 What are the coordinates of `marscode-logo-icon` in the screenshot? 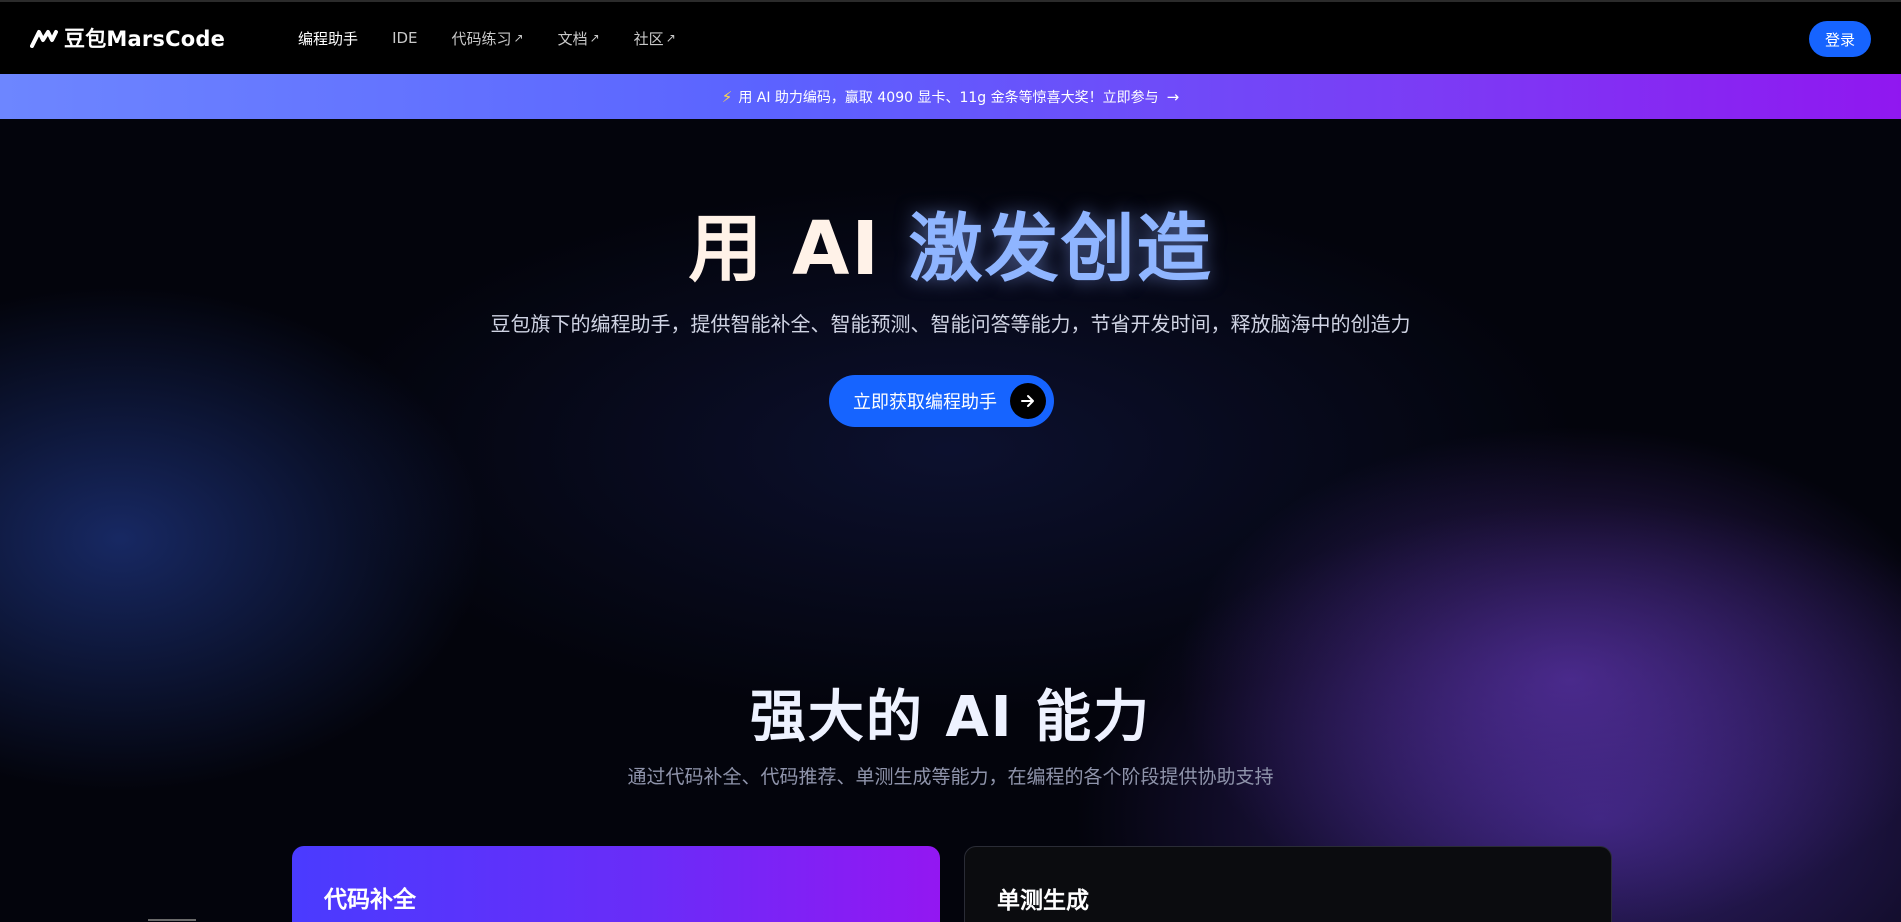 It's located at (45, 38).